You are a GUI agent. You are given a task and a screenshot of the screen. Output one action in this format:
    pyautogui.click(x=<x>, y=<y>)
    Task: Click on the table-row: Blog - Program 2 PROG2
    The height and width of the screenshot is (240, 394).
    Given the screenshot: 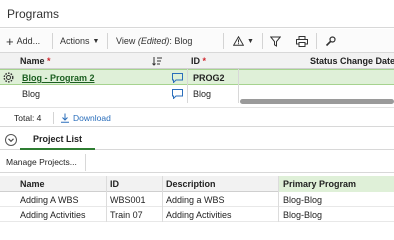 What is the action you would take?
    pyautogui.click(x=197, y=77)
    